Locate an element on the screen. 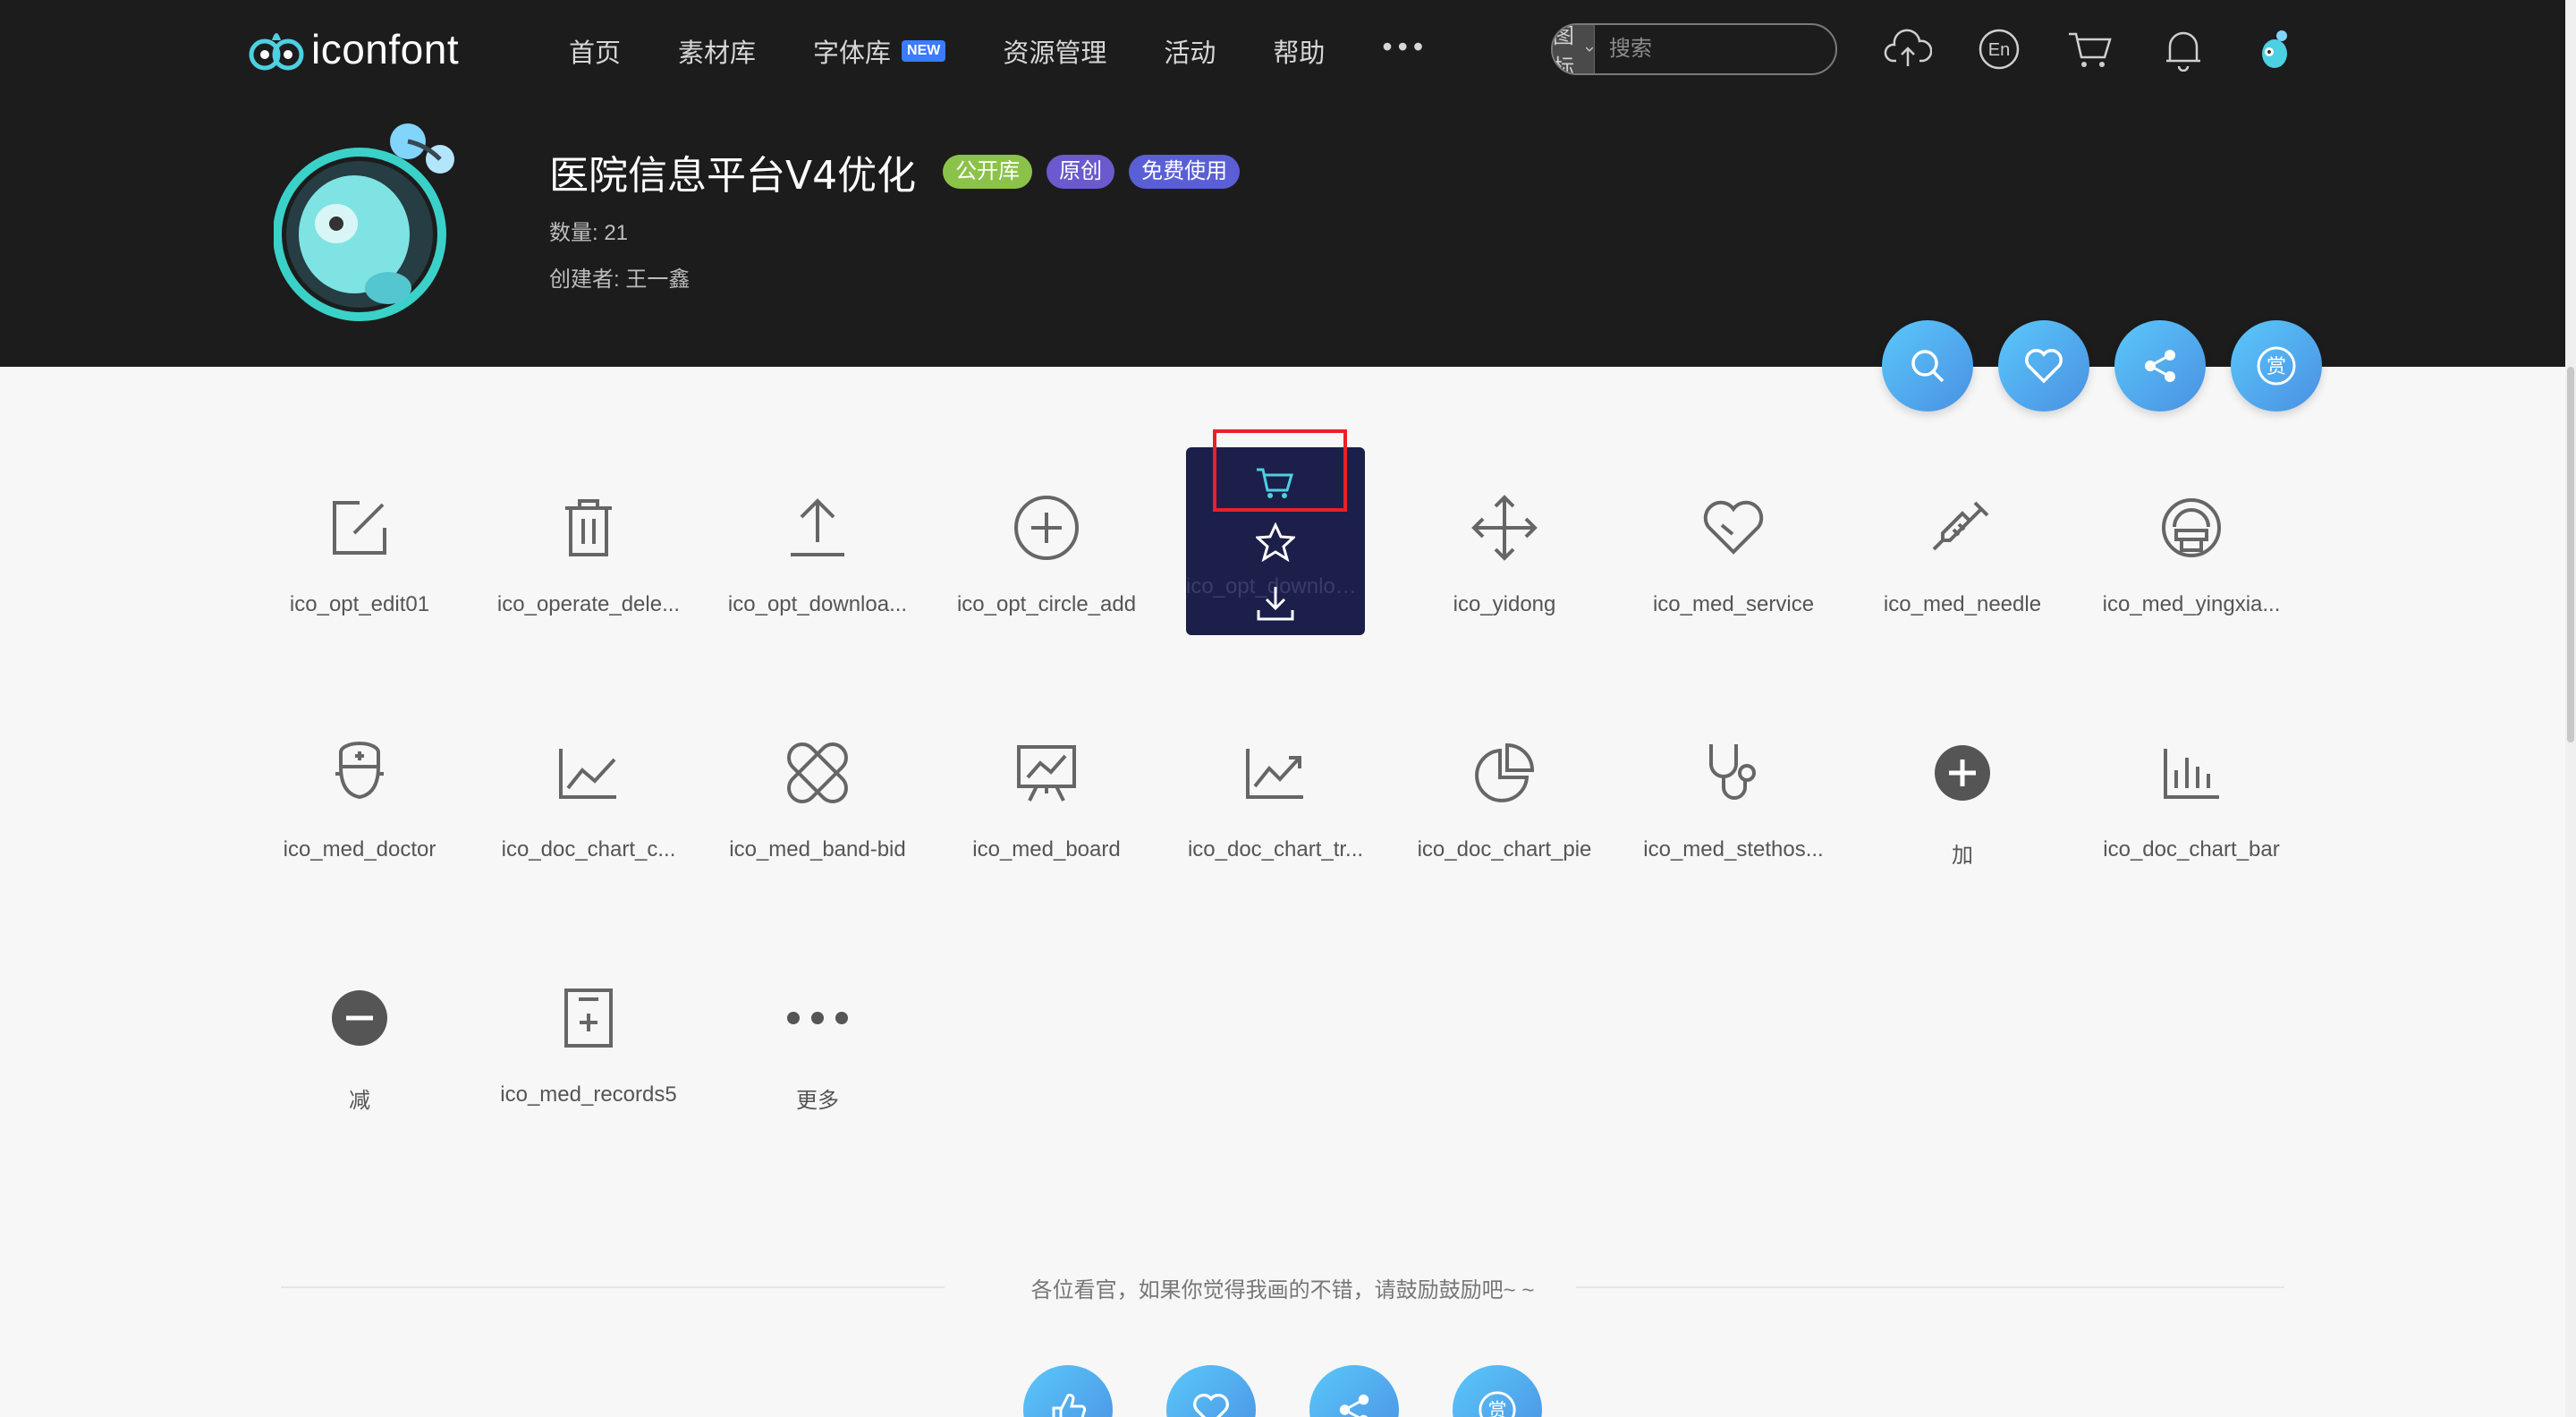 Image resolution: width=2576 pixels, height=1417 pixels. icon-card: ico_opt_edit01 is located at coordinates (359, 541).